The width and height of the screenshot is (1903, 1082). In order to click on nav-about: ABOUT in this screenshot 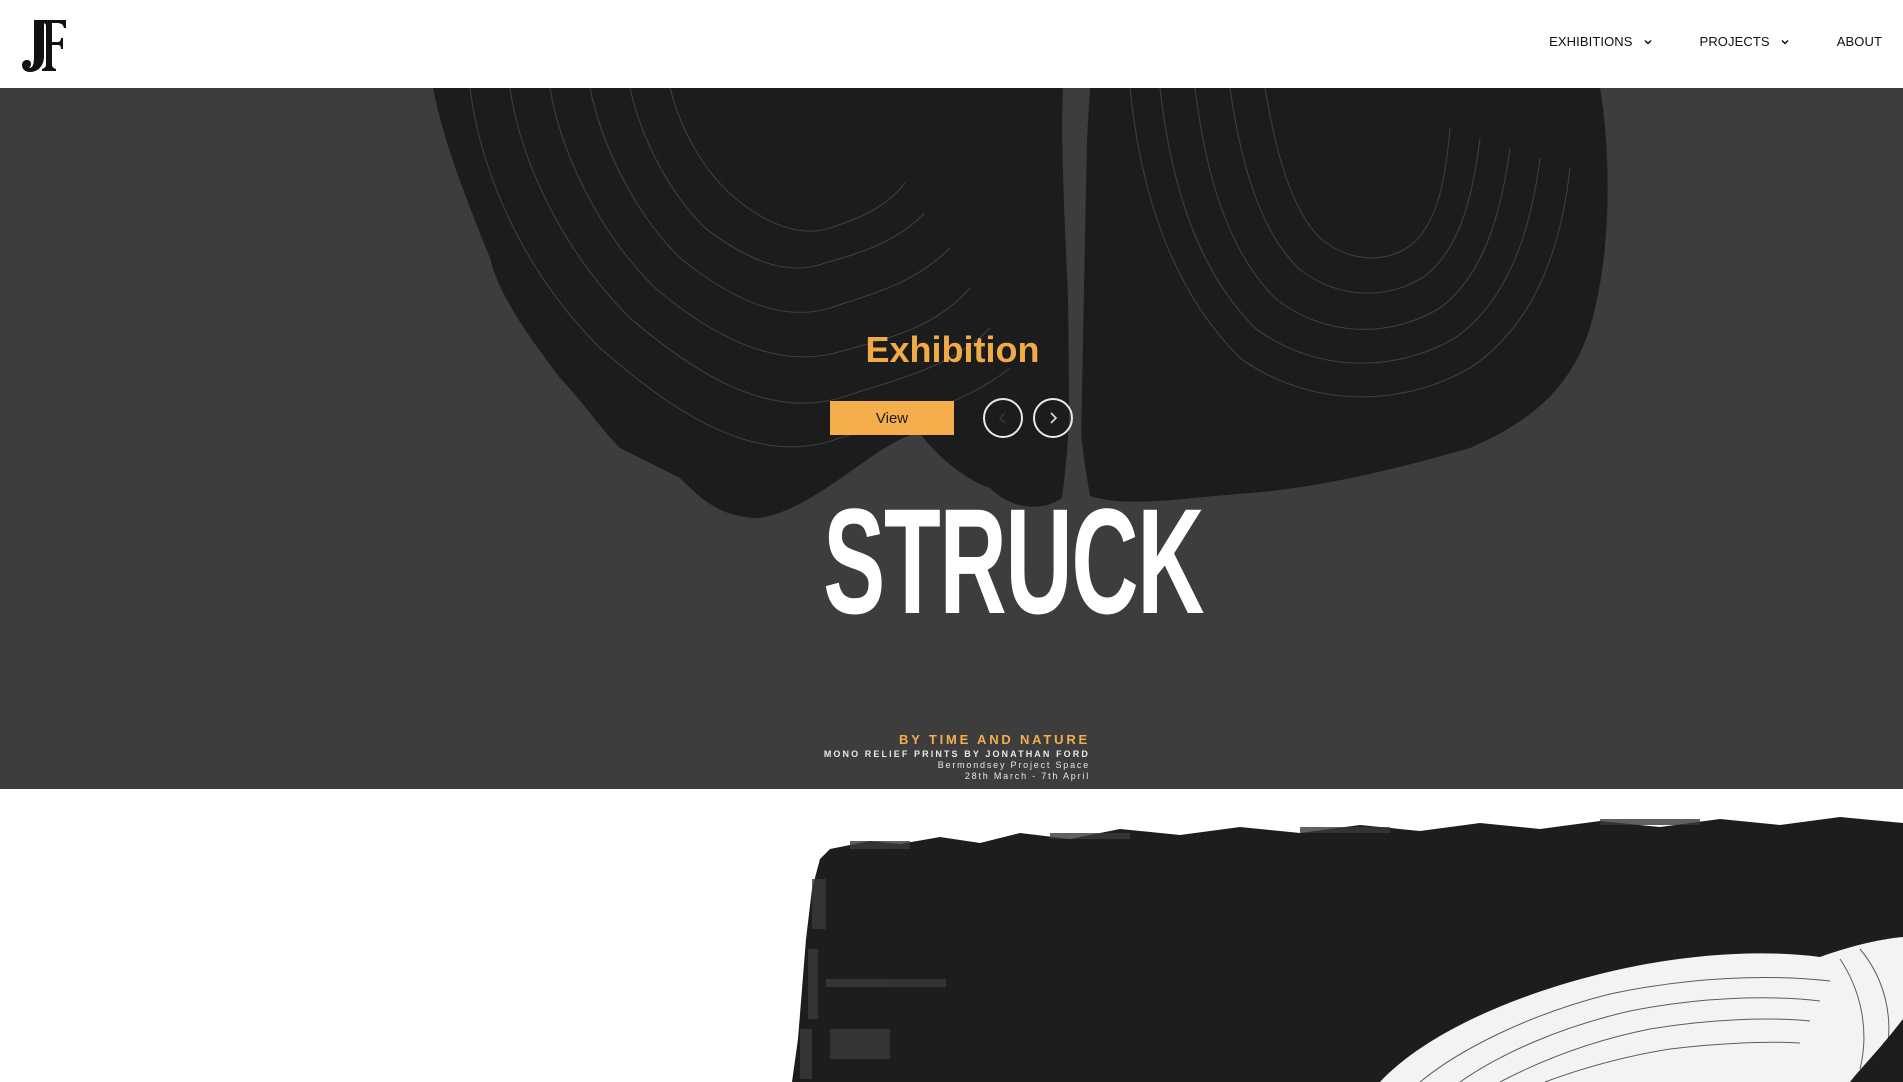, I will do `click(1859, 41)`.